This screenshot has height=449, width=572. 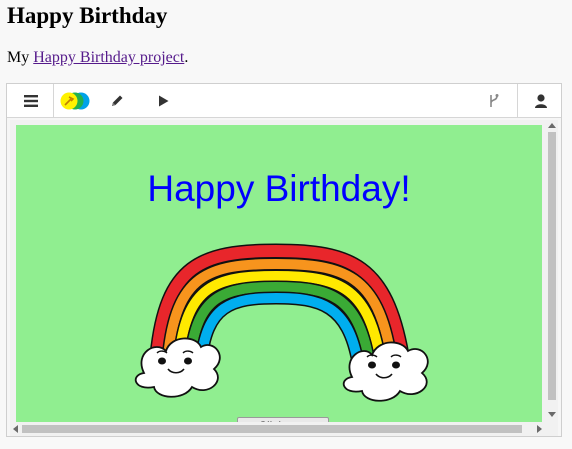 I want to click on scroll-right-icon, so click(x=539, y=429).